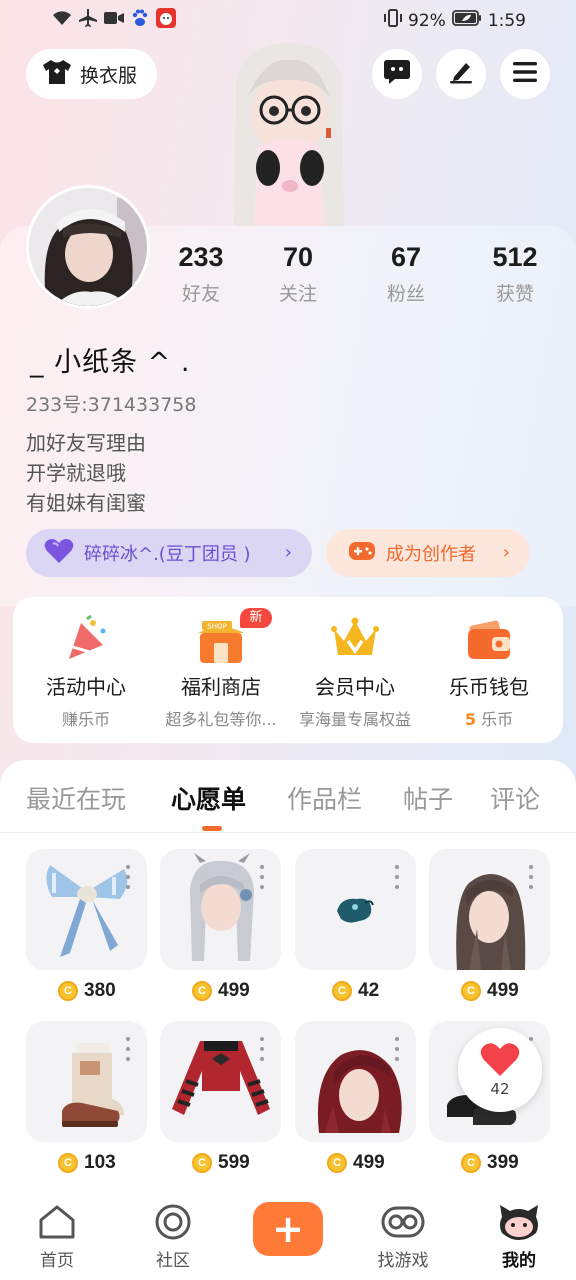  What do you see at coordinates (100, 1162) in the screenshot?
I see `price-value: 103` at bounding box center [100, 1162].